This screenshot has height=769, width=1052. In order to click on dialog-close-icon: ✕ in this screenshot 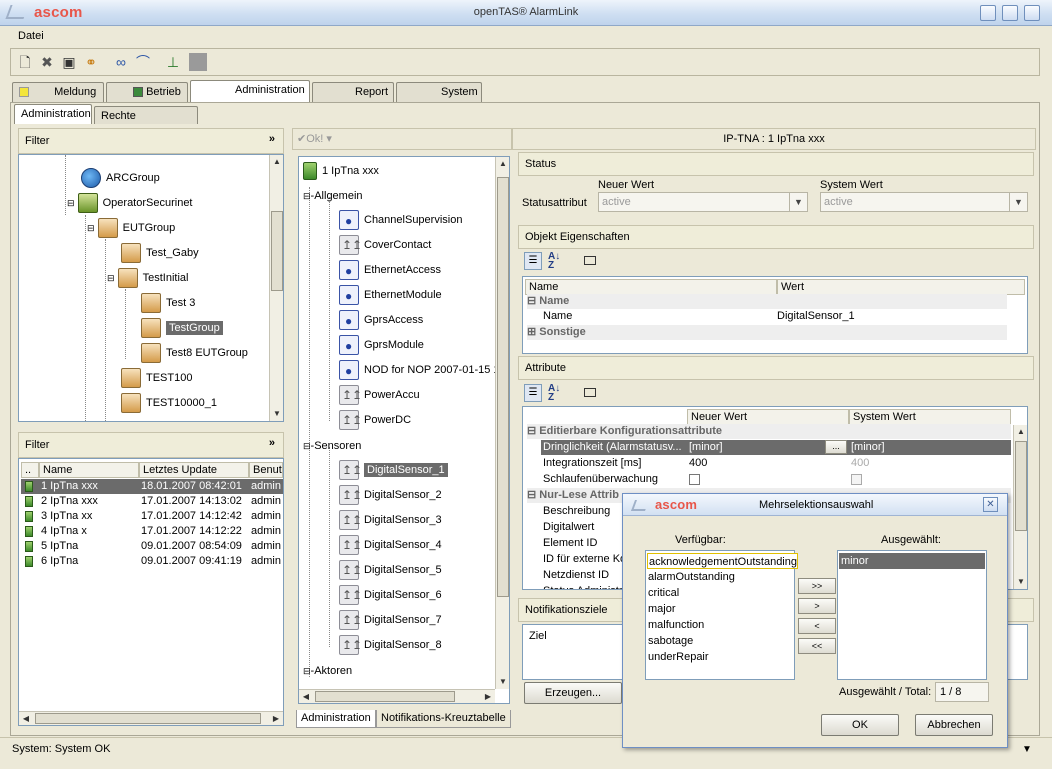, I will do `click(990, 504)`.